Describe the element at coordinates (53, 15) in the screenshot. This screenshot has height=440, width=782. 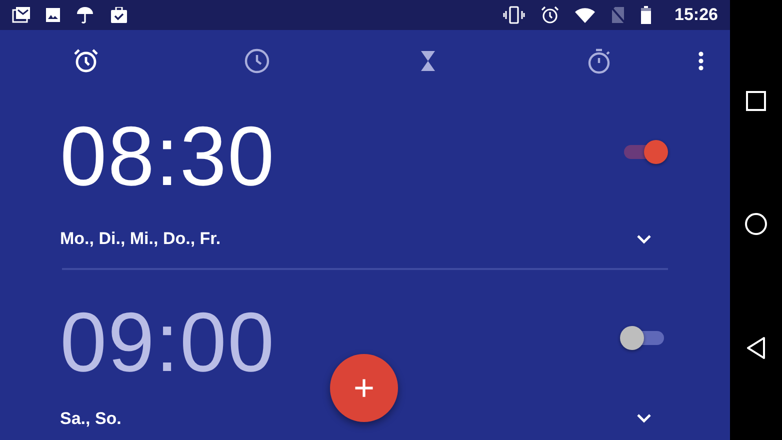
I see `image-icon` at that location.